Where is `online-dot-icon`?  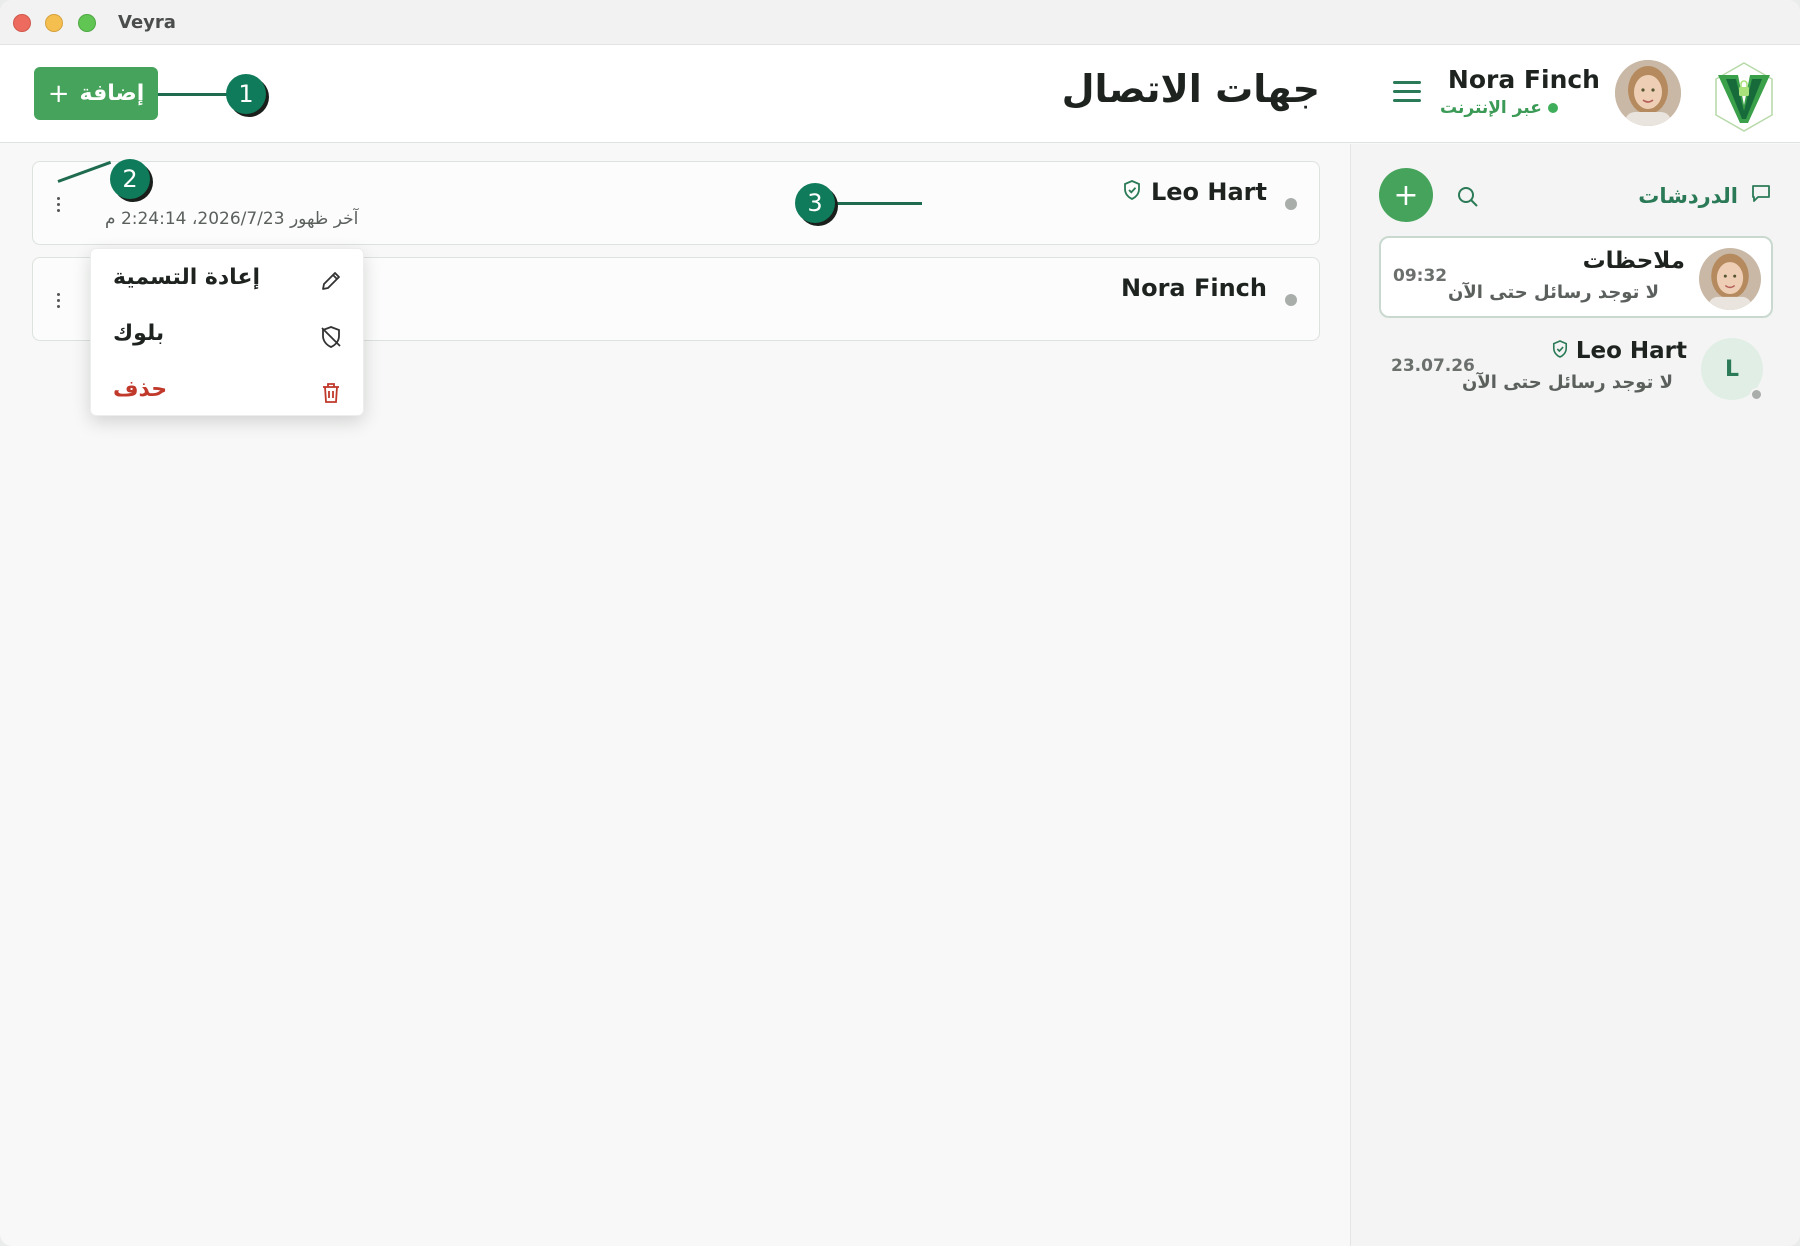 online-dot-icon is located at coordinates (1552, 108).